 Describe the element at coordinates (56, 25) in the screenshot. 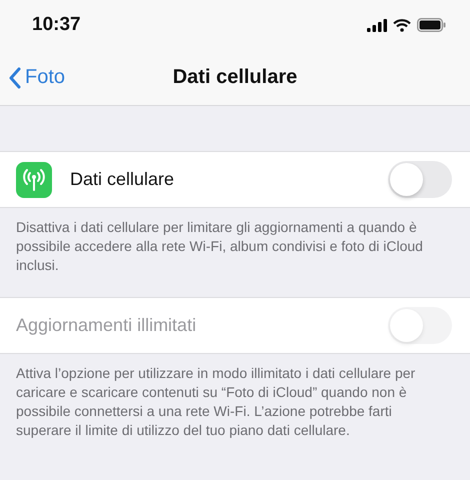

I see `status-time: 10:37` at that location.